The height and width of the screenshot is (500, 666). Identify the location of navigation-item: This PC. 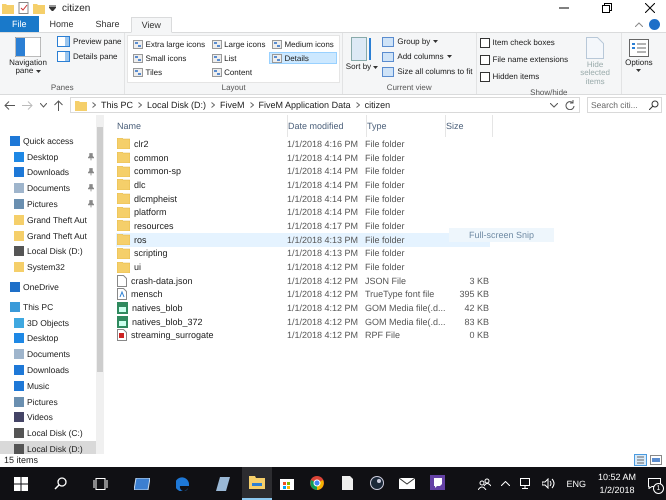
(48, 306).